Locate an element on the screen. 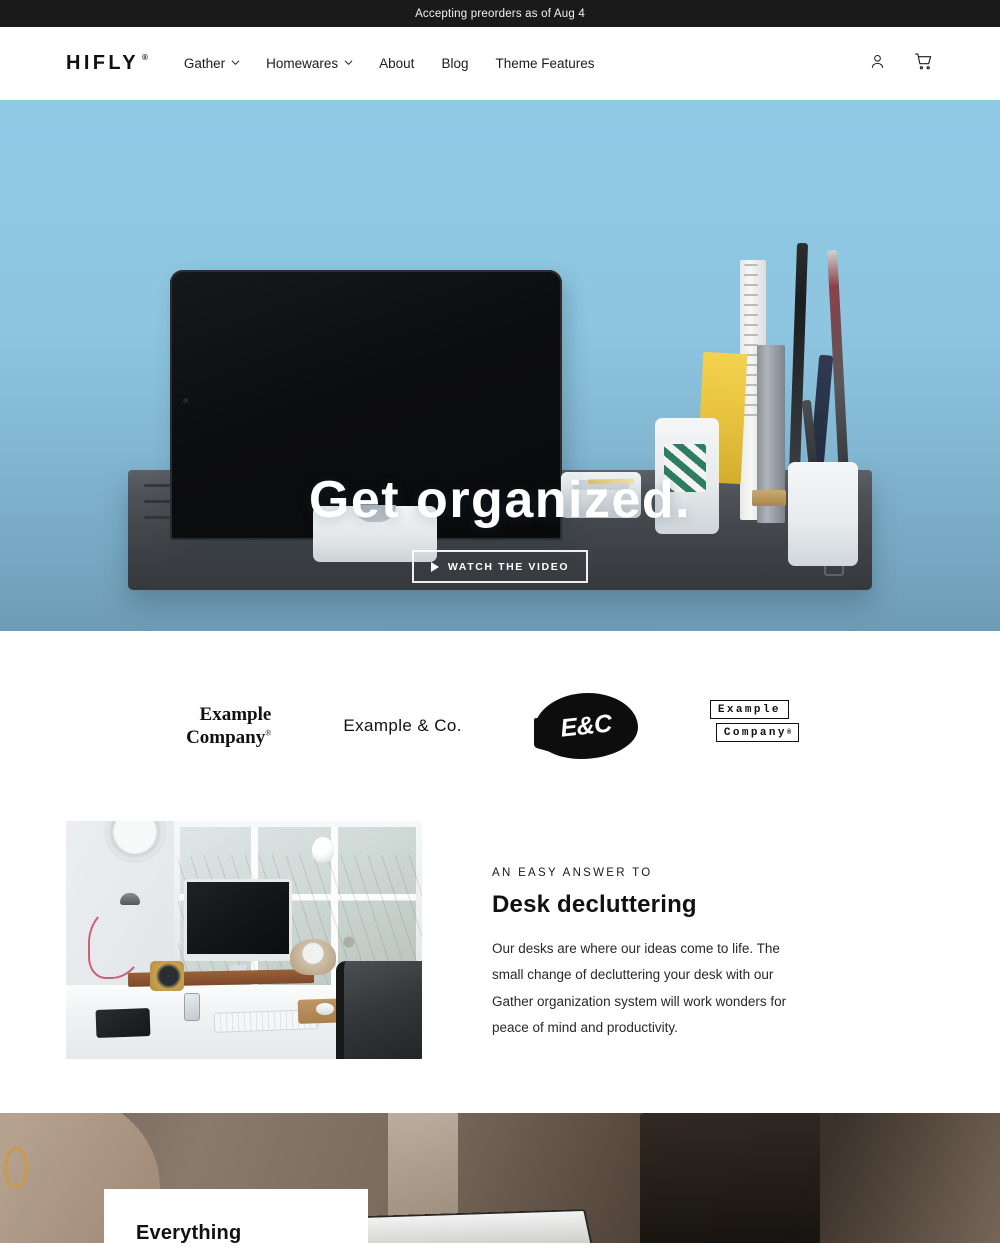 The image size is (1000, 1248). hanging-terrarium is located at coordinates (323, 850).